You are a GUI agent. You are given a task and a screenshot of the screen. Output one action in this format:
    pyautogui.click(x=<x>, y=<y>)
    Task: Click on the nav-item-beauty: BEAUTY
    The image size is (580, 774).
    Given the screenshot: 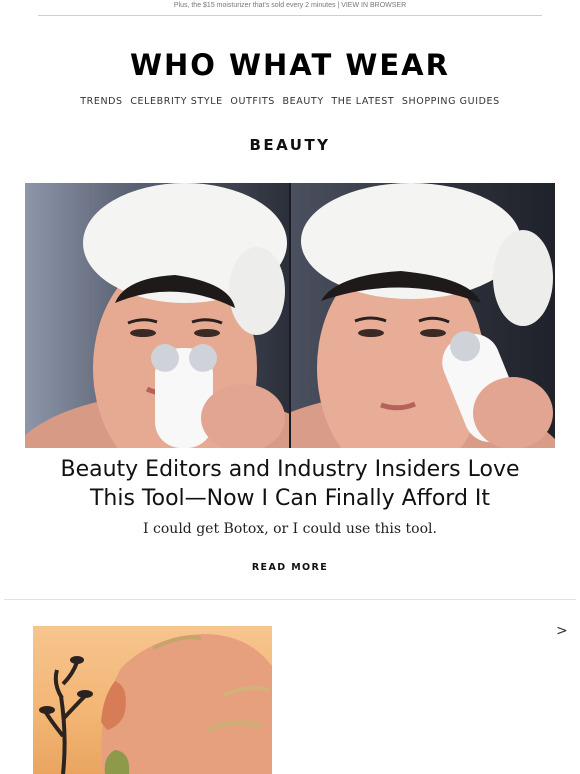 What is the action you would take?
    pyautogui.click(x=303, y=101)
    